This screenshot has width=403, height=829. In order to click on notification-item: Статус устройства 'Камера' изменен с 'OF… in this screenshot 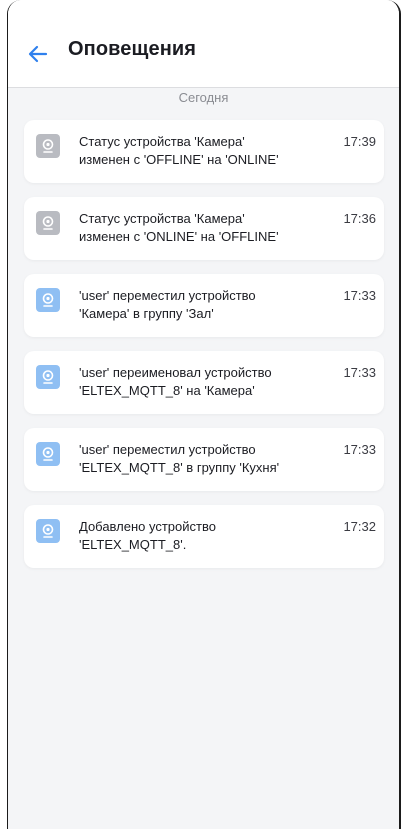, I will do `click(204, 151)`.